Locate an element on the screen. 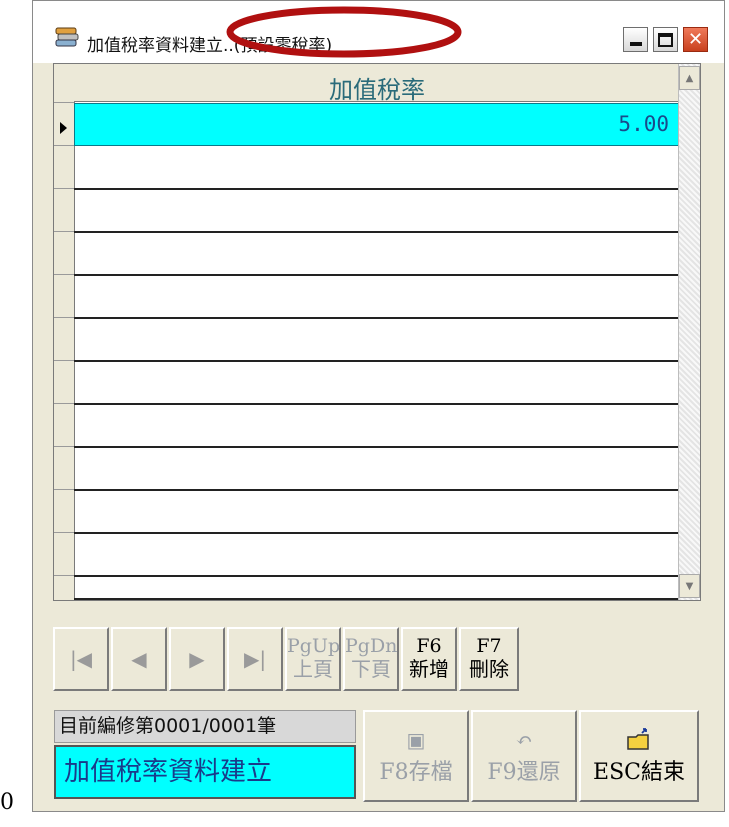 The height and width of the screenshot is (827, 729). scroll-down-icon: ▼ is located at coordinates (689, 586).